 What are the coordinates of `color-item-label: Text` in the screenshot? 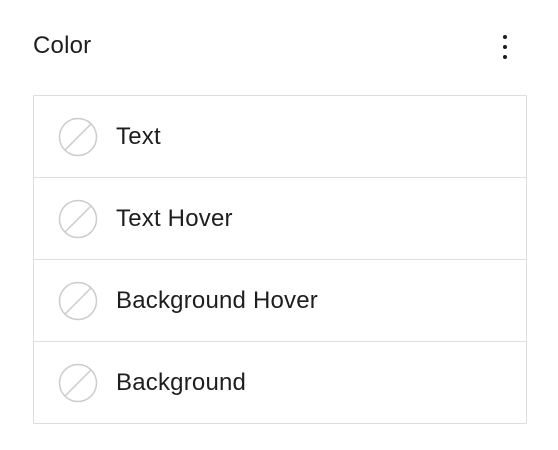 It's located at (138, 136).